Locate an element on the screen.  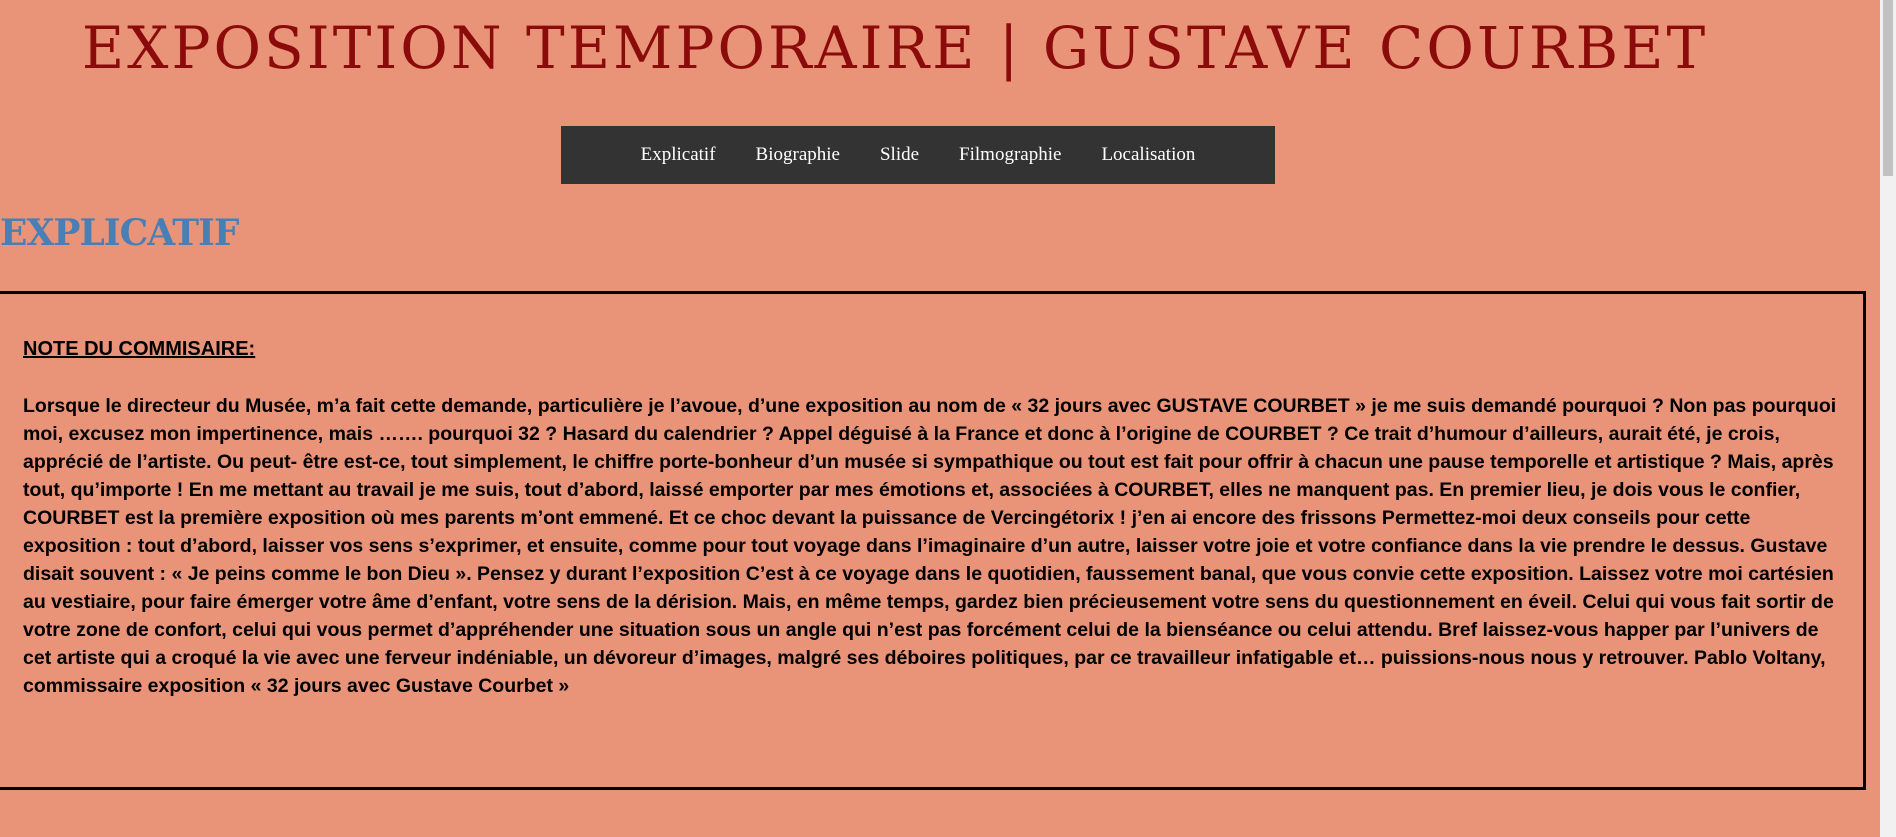
section-heading: EXPLICATIF is located at coordinates (119, 233).